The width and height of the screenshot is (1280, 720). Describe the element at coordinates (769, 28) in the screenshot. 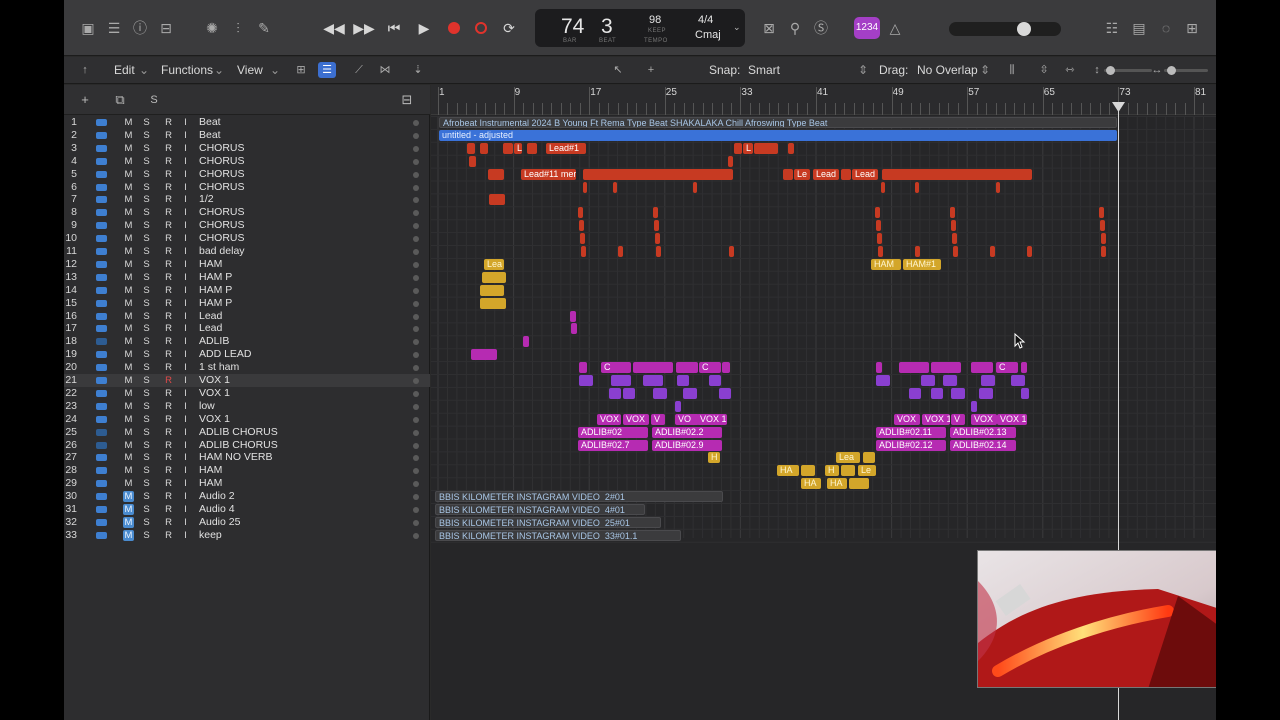

I see `replace-icon: ⊠` at that location.